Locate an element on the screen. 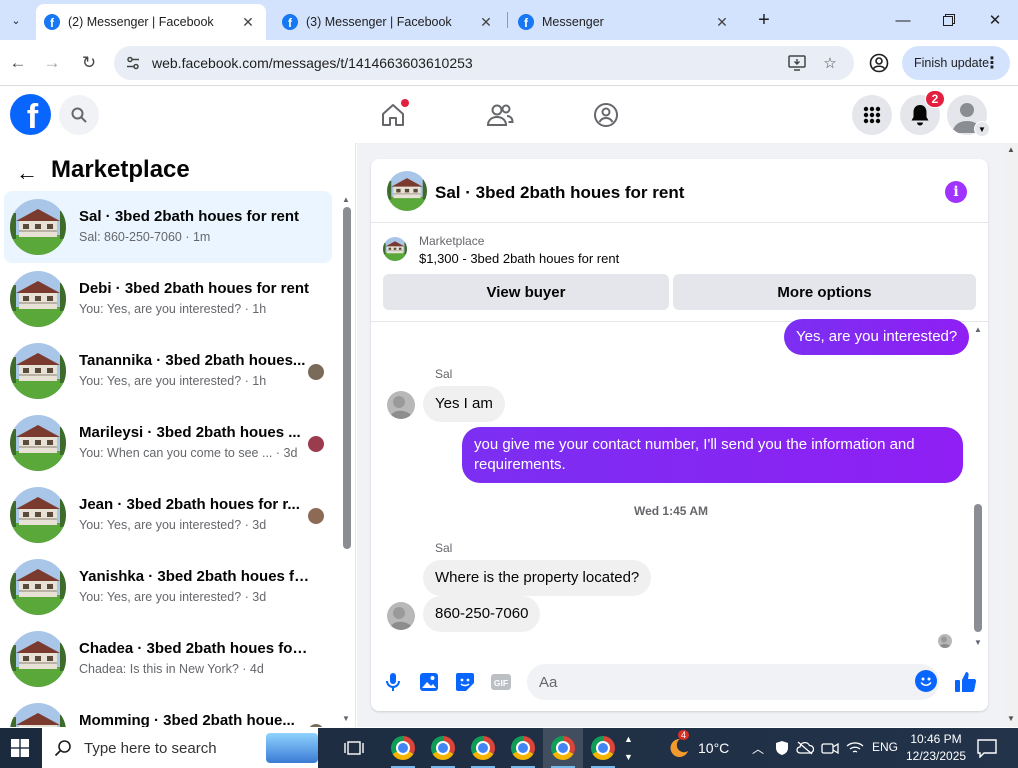 The image size is (1018, 768). site-info-icon is located at coordinates (133, 63).